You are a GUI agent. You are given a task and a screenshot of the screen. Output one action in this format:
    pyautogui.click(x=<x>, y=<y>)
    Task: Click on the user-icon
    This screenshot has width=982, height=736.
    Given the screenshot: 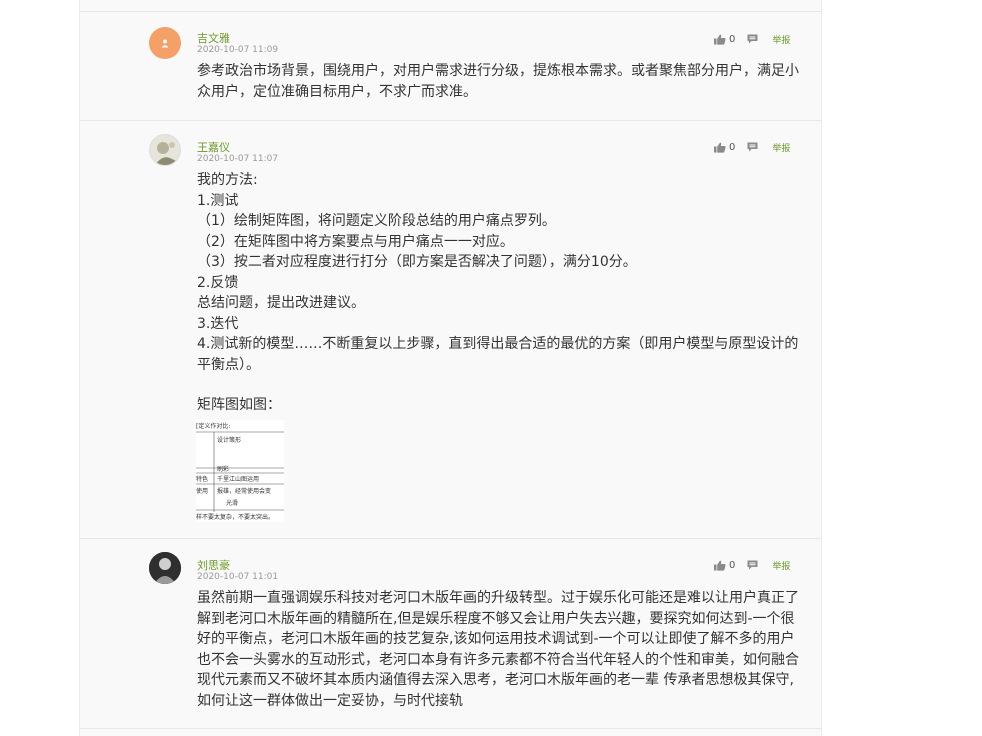 What is the action you would take?
    pyautogui.click(x=165, y=43)
    